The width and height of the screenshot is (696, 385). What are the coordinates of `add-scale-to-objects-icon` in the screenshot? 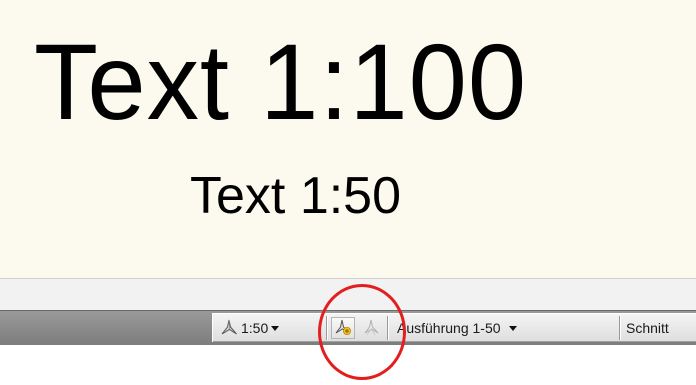 It's located at (343, 327).